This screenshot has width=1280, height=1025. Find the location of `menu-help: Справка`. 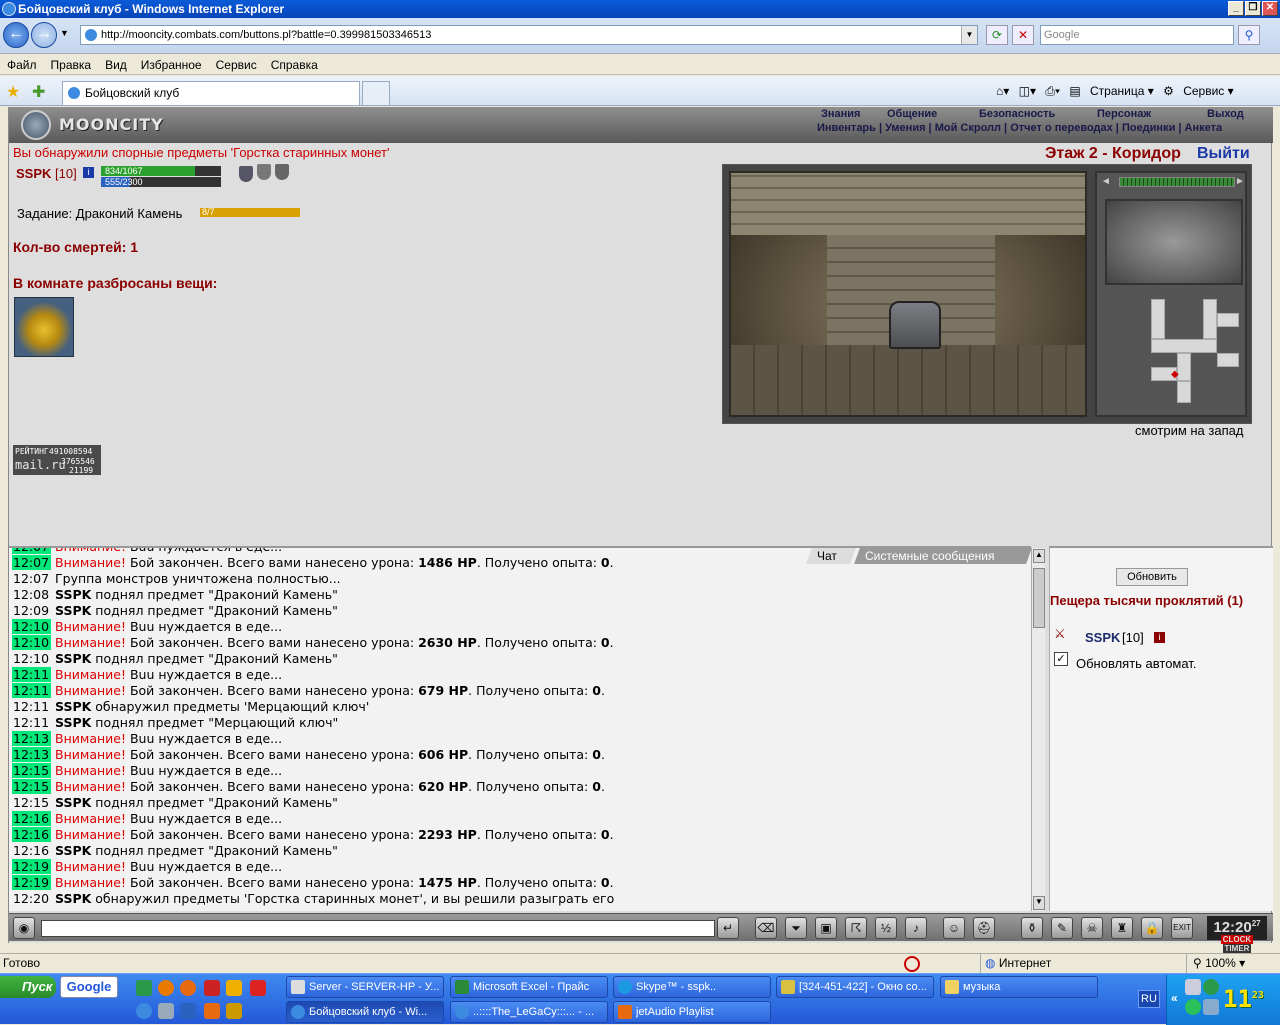

menu-help: Справка is located at coordinates (294, 65).